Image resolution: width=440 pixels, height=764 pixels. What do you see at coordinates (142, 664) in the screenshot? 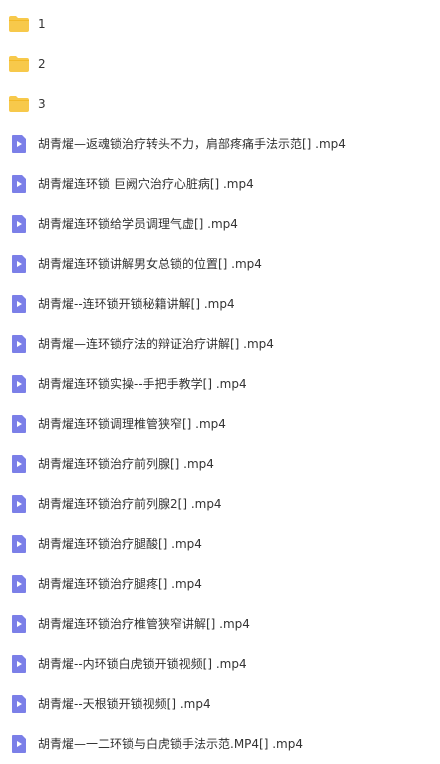
I see `file-name: 胡青燿--内环锁白虎锁开锁视频[] .mp4` at bounding box center [142, 664].